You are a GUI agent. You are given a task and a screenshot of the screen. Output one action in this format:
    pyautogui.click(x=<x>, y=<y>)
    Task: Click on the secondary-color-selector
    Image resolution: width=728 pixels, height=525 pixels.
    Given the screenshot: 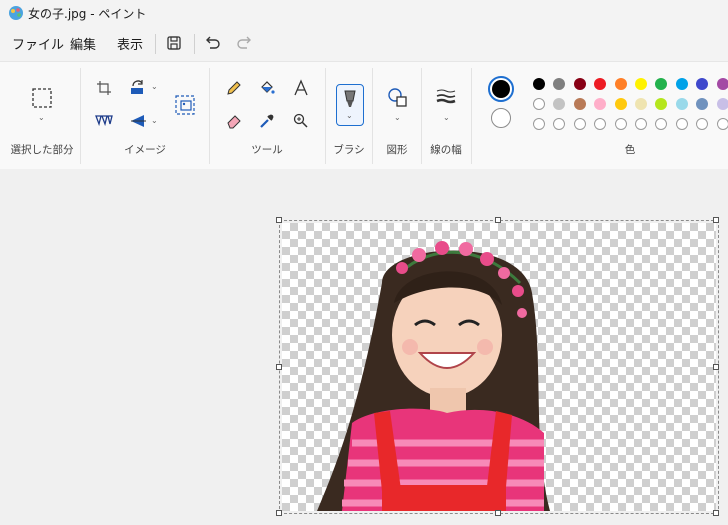 What is the action you would take?
    pyautogui.click(x=501, y=118)
    